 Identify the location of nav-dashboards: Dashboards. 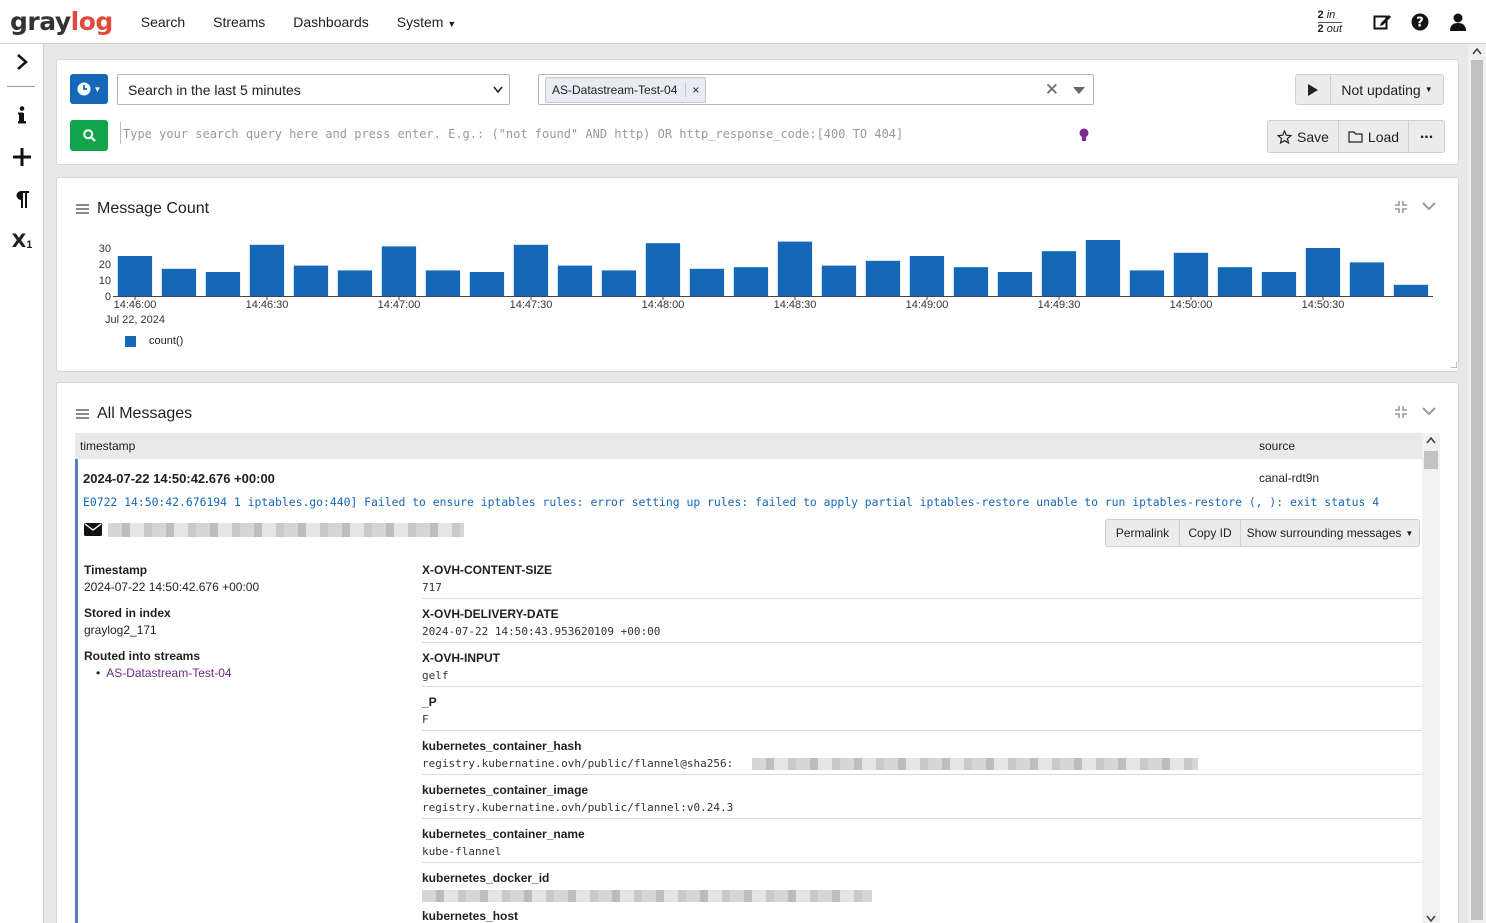
(331, 22).